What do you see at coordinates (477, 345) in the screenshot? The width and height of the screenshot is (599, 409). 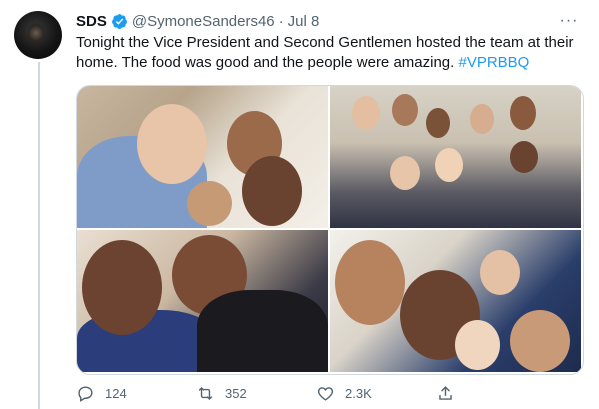 I see `photo-4-face-d` at bounding box center [477, 345].